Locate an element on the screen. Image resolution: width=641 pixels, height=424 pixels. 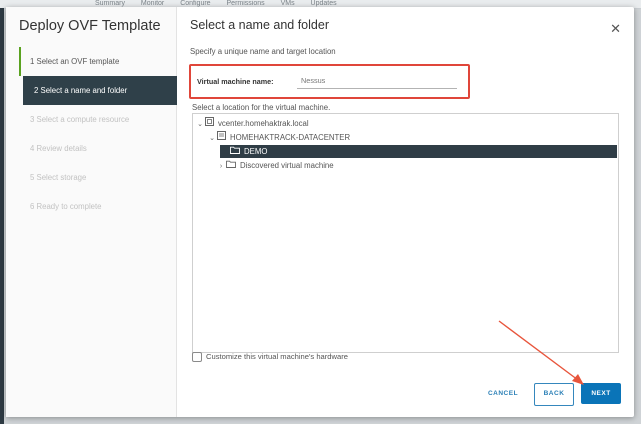
step-ready-to-complete: 6 Ready to complete is located at coordinates (66, 206).